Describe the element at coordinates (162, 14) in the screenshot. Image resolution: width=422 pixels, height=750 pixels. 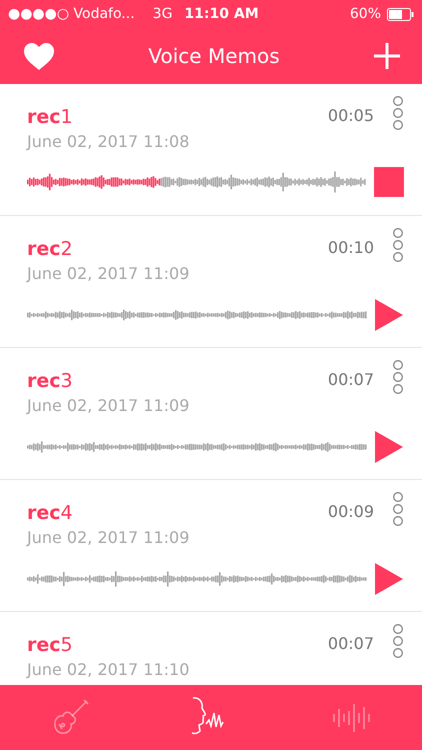
I see `network-text: 3G` at that location.